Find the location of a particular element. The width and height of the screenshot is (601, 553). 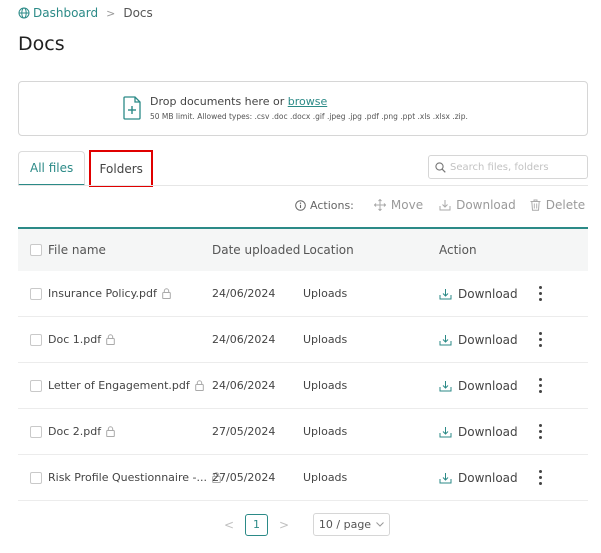

move-label: Move is located at coordinates (407, 205).